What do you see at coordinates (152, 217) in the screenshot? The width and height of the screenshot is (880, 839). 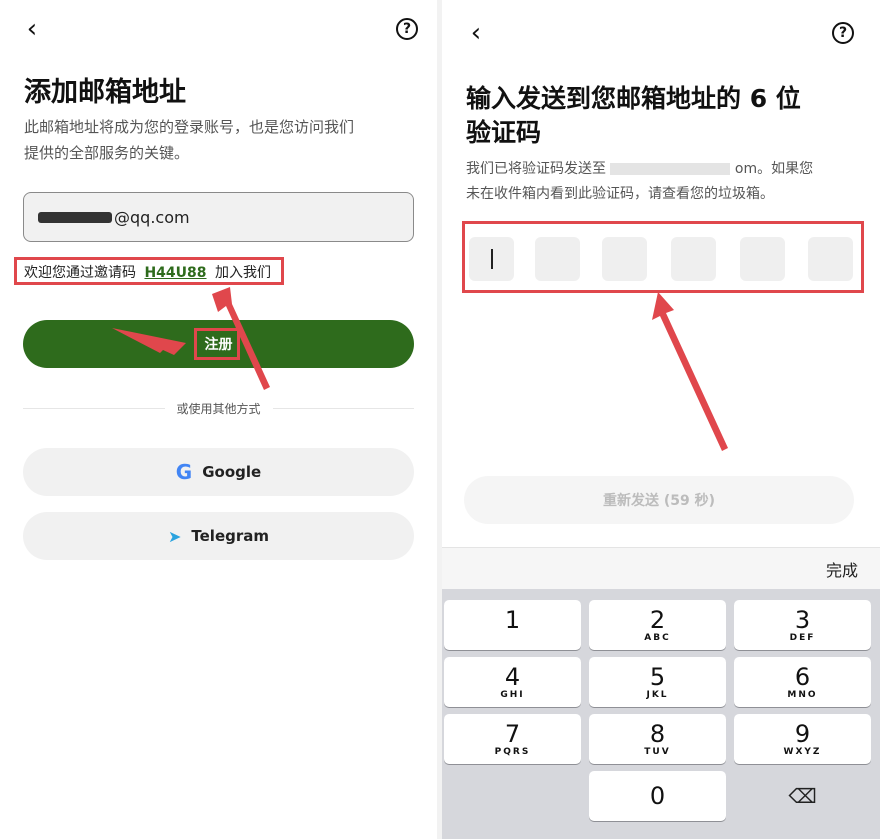 I see `email-value: @qq.com` at bounding box center [152, 217].